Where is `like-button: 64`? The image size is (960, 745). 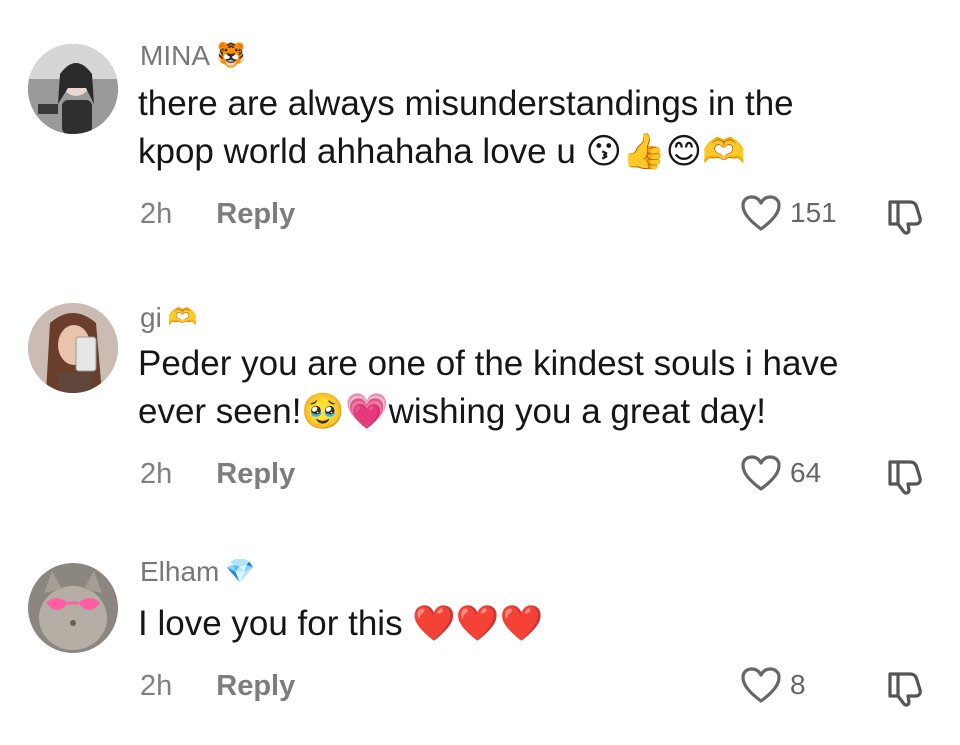 like-button: 64 is located at coordinates (780, 473).